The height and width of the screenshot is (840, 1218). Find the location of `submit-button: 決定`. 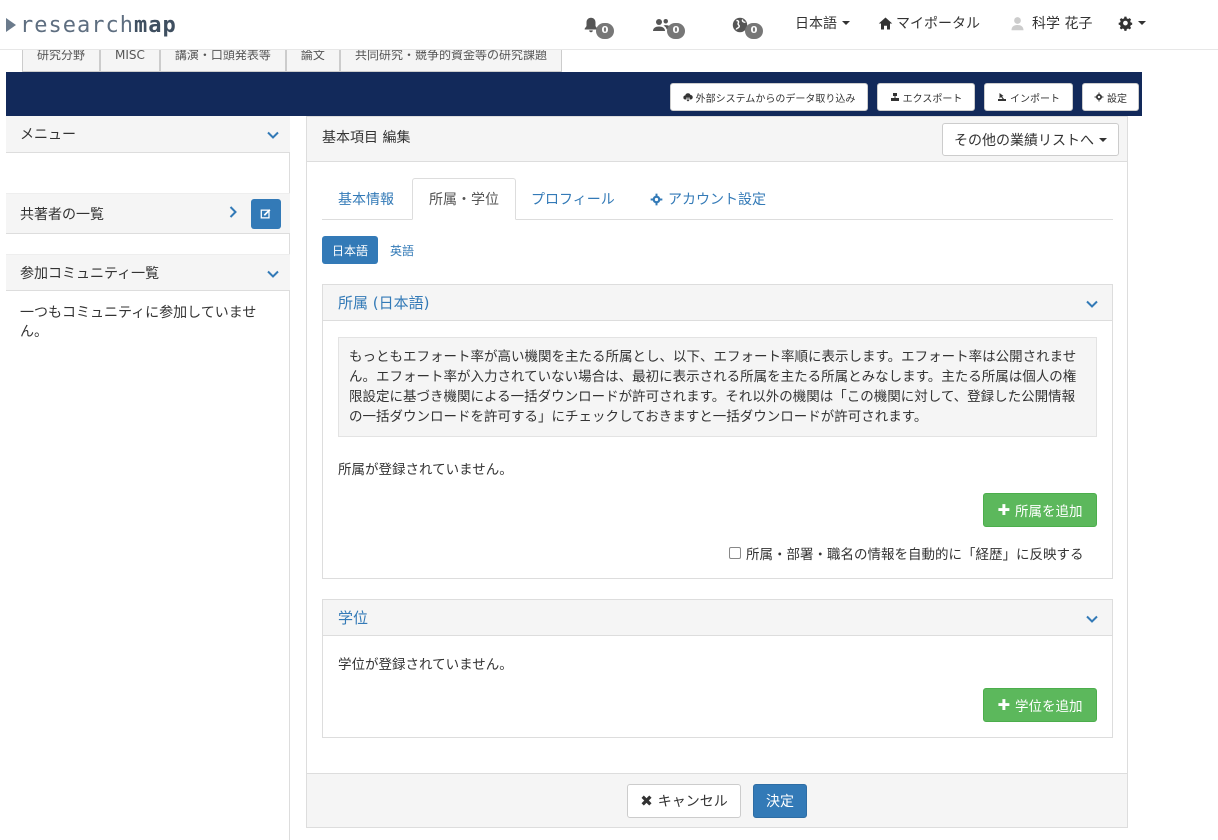

submit-button: 決定 is located at coordinates (780, 801).